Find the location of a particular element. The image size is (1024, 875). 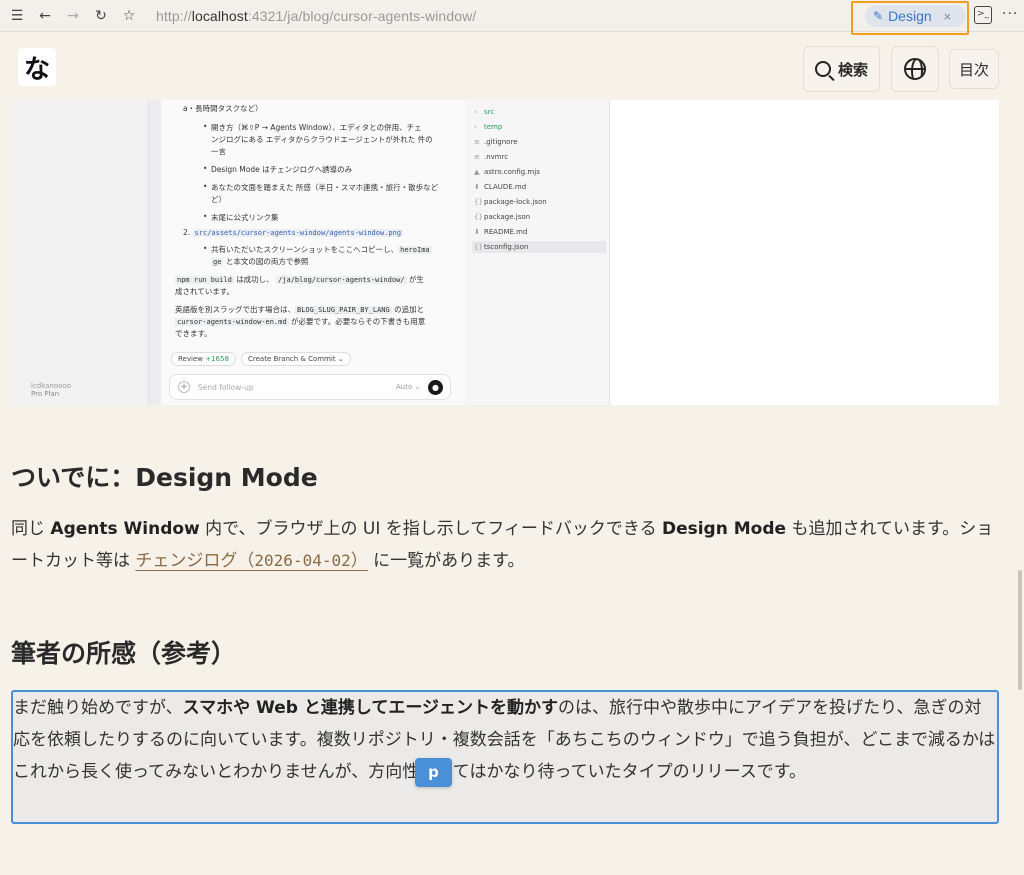

file-tree-item: ≡ .nvmrc is located at coordinates (539, 157).